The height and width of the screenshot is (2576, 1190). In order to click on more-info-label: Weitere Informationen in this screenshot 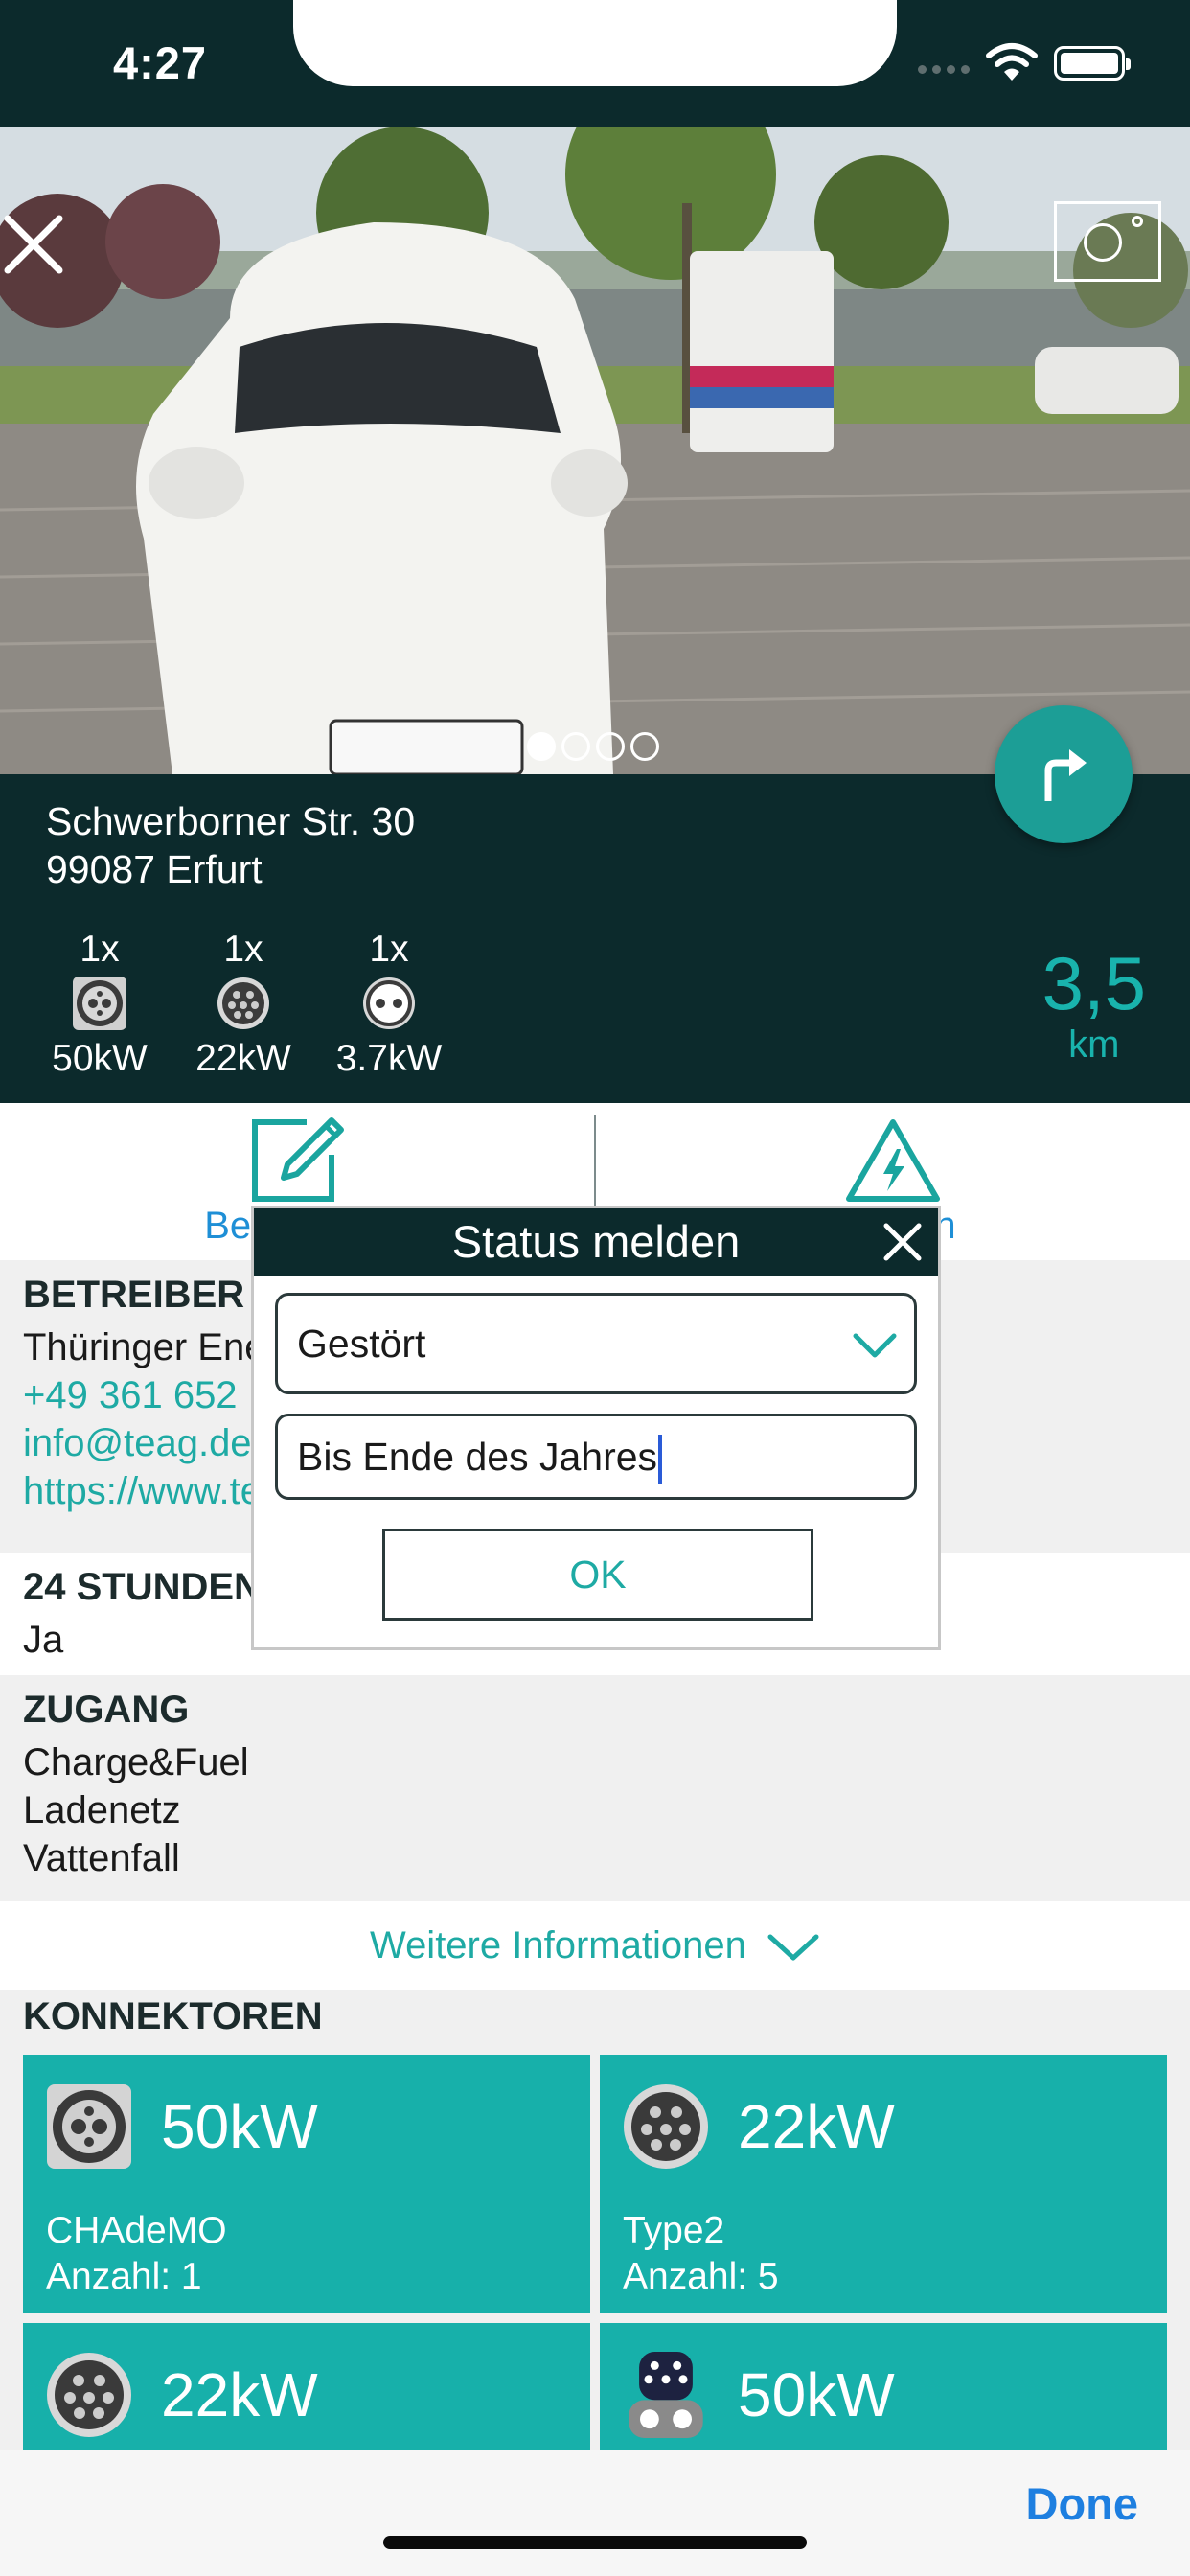, I will do `click(558, 1945)`.